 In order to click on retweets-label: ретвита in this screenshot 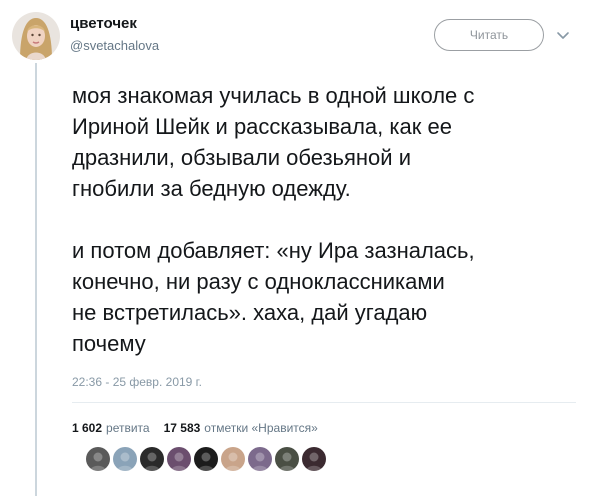, I will do `click(128, 428)`.